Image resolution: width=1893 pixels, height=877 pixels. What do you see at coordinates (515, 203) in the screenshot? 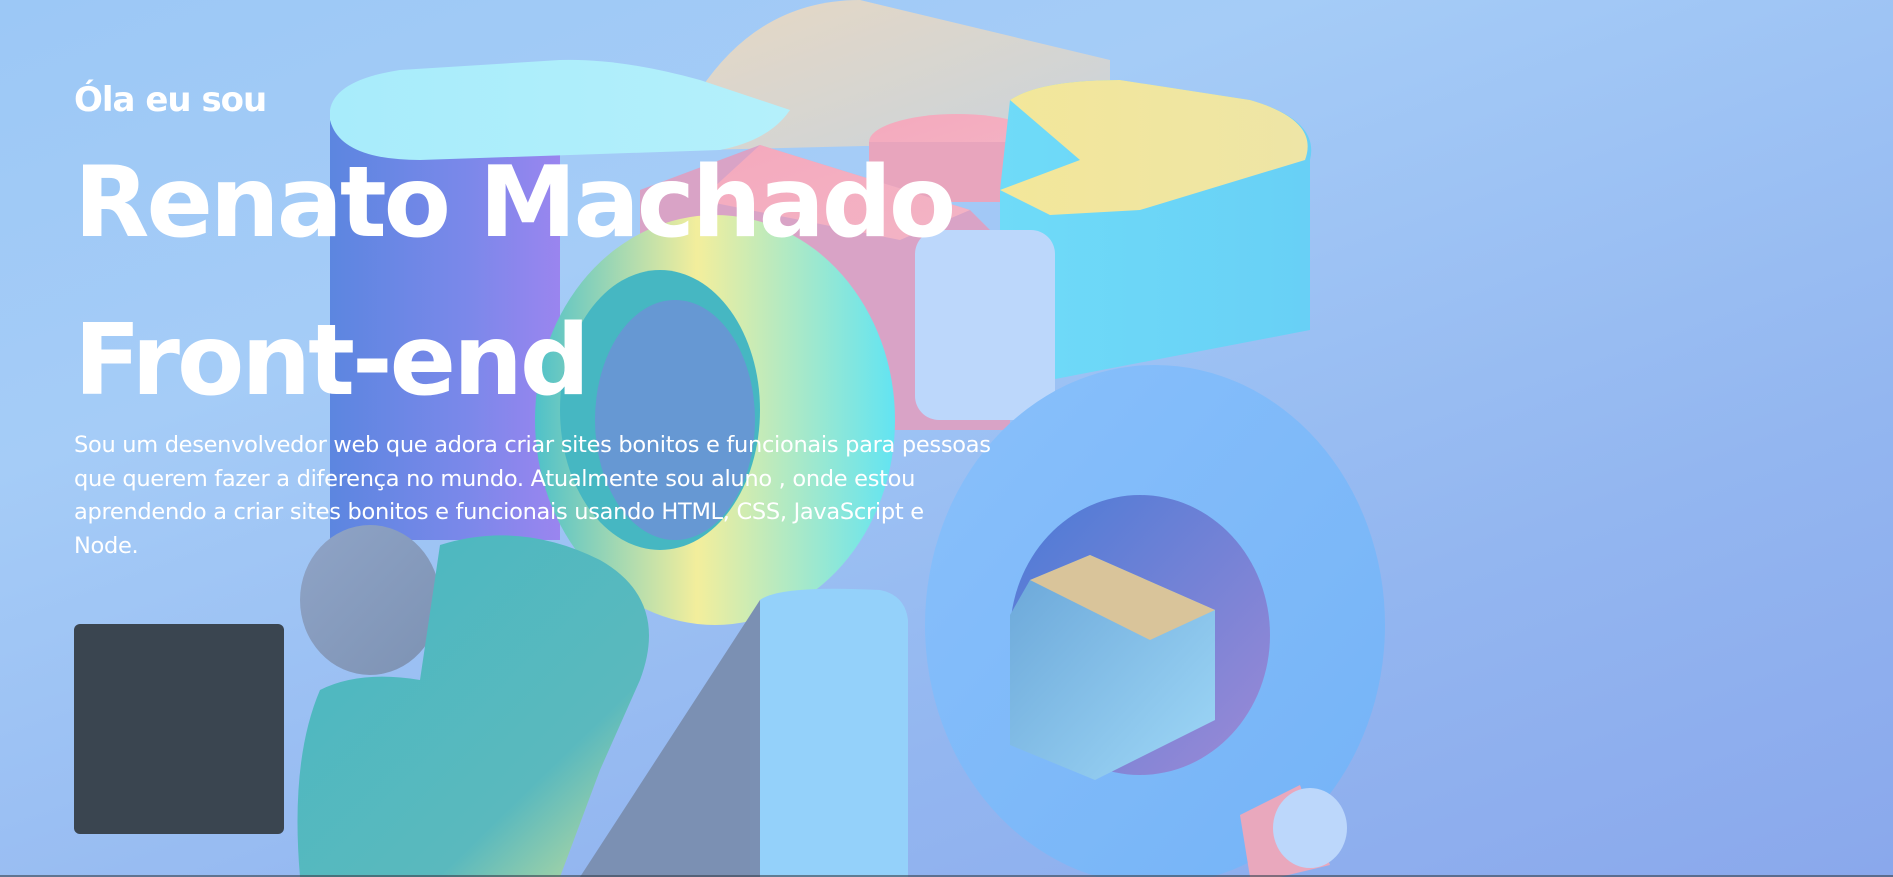
I see `hero-name-heading: Renato Machado` at bounding box center [515, 203].